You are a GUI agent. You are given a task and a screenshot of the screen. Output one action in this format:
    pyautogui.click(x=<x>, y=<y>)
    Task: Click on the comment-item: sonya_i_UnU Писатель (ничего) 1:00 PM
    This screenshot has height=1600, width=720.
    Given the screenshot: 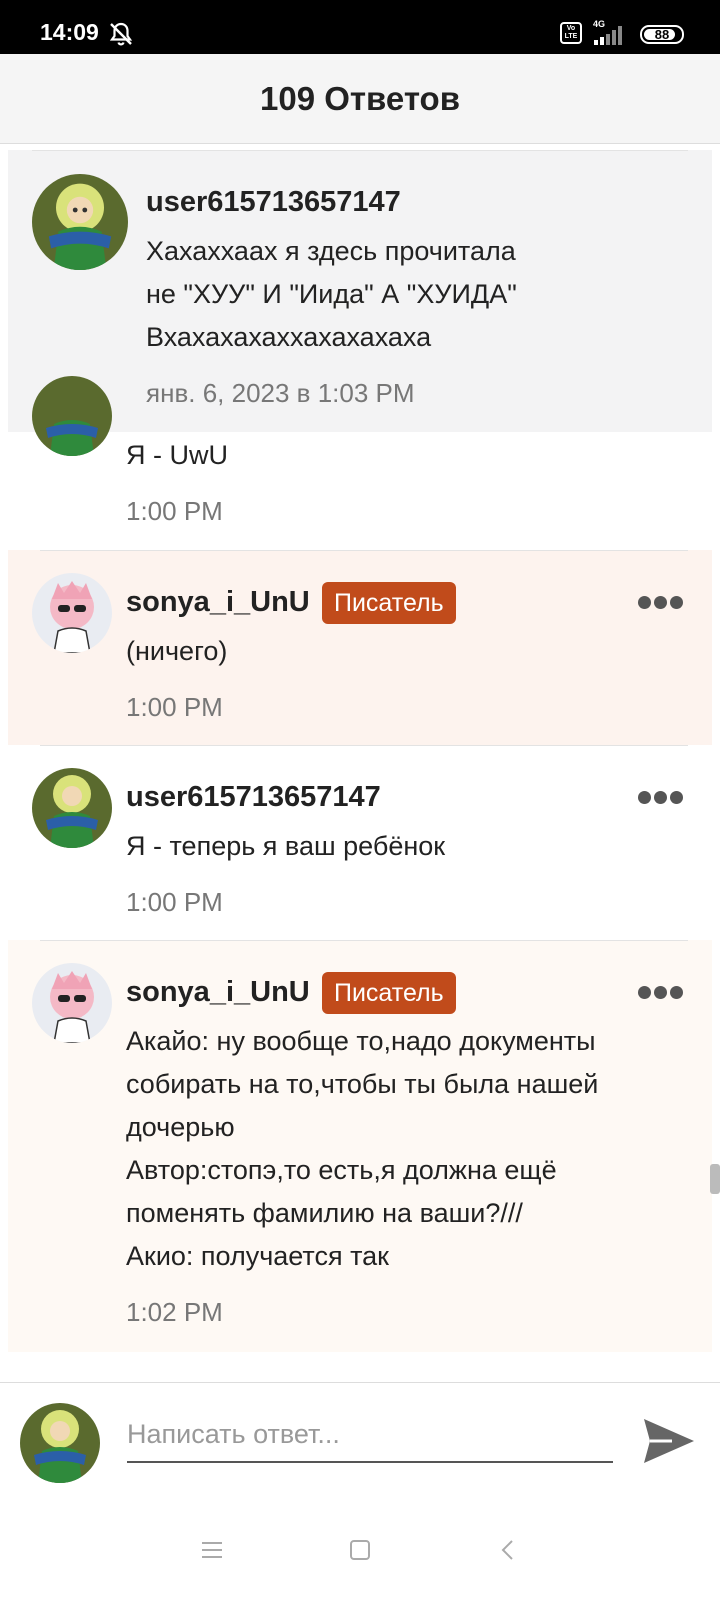 What is the action you would take?
    pyautogui.click(x=360, y=647)
    